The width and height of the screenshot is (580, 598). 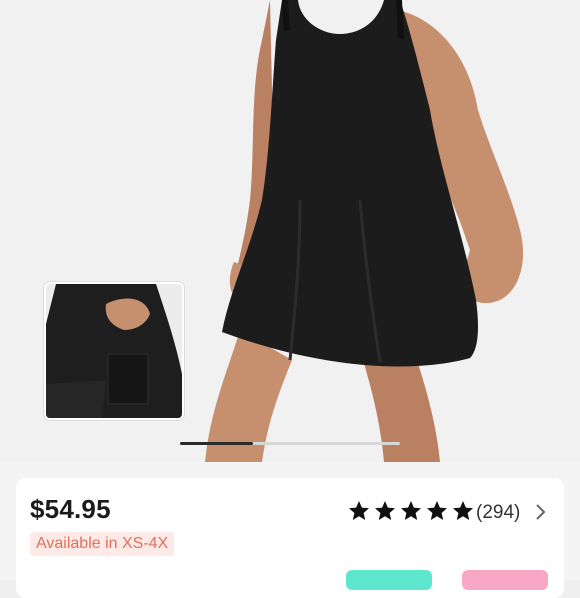 I want to click on promo-badge-teal, so click(x=389, y=580).